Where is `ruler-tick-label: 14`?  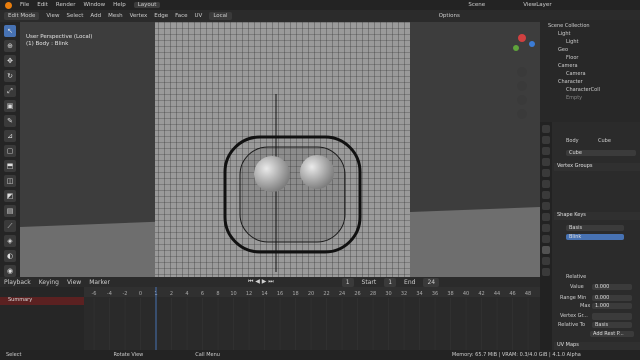 ruler-tick-label: 14 is located at coordinates (264, 294).